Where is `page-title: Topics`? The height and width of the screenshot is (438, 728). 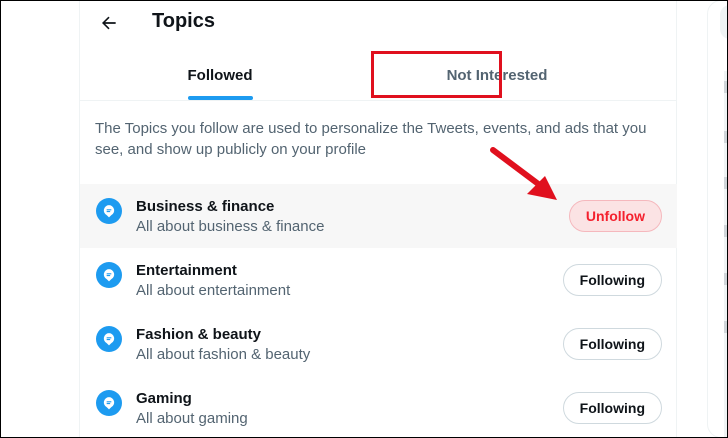 page-title: Topics is located at coordinates (183, 21).